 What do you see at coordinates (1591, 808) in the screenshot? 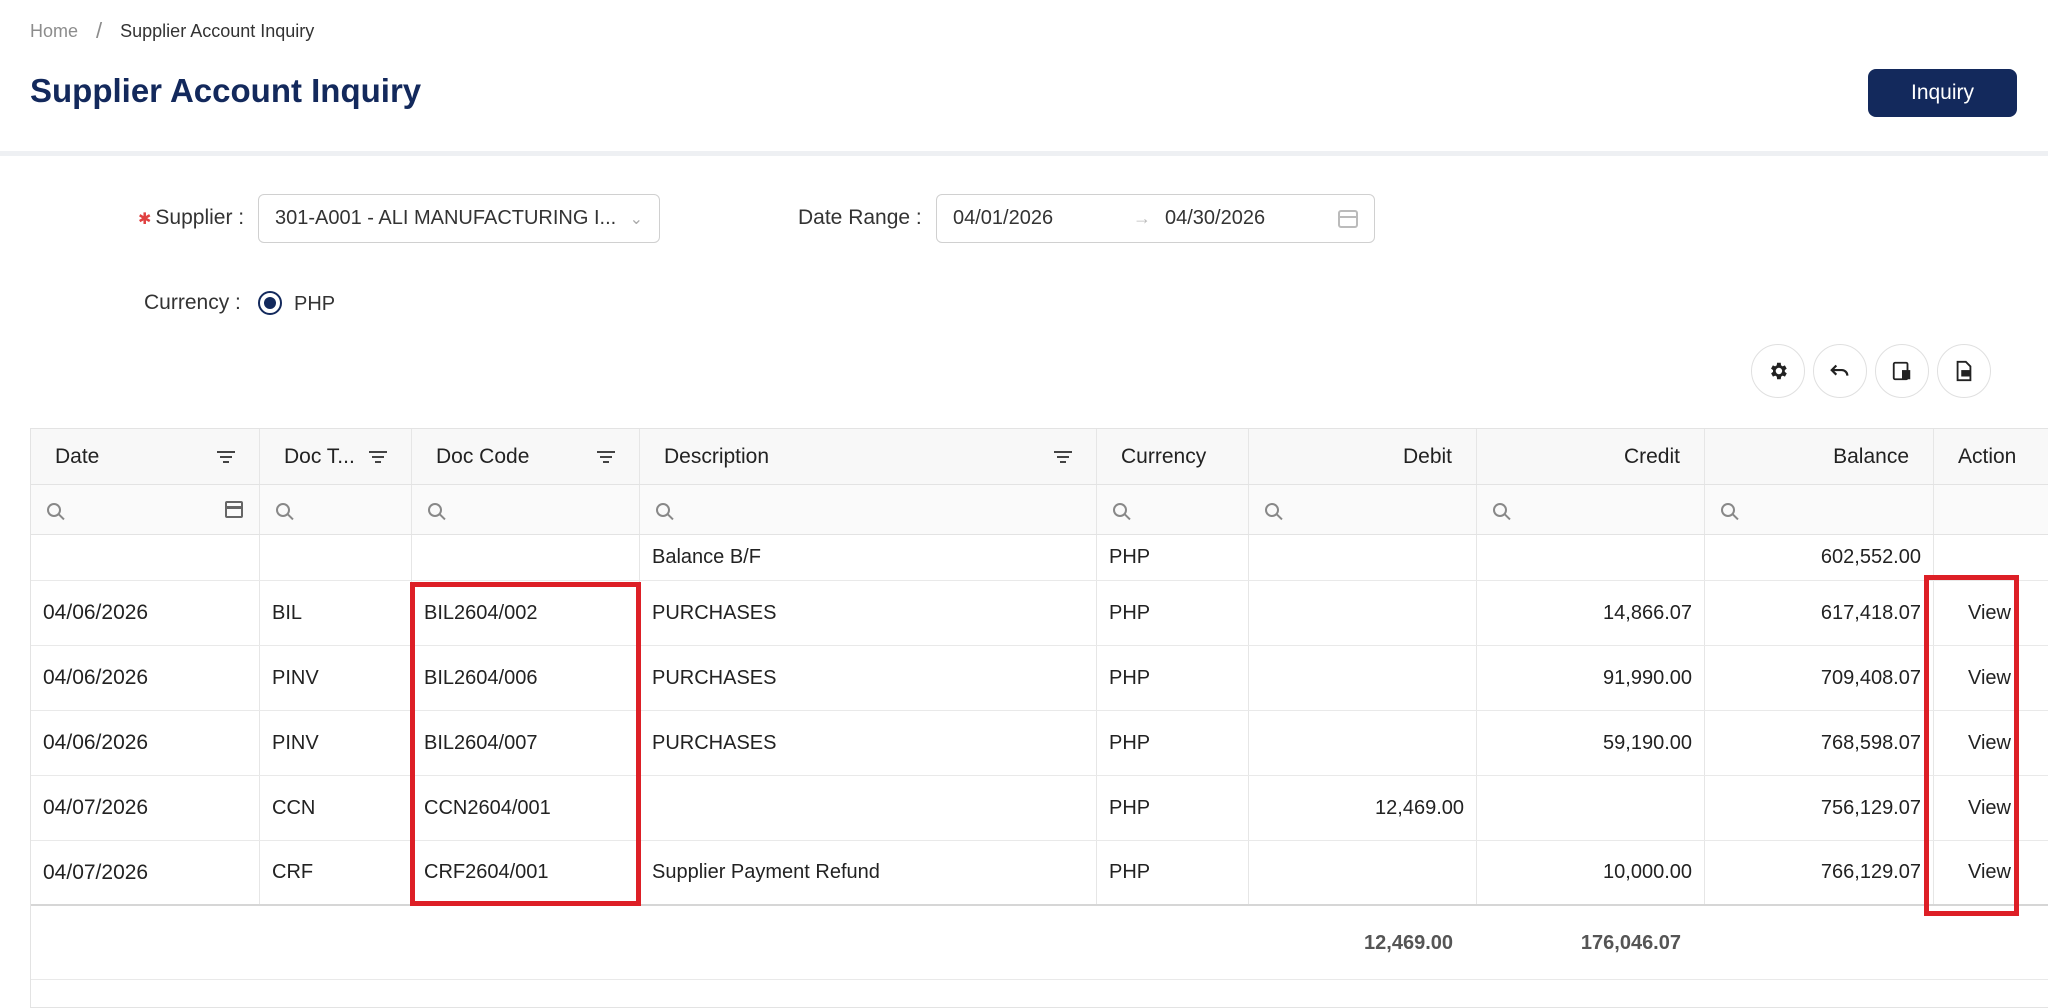
I see `credit-cell` at bounding box center [1591, 808].